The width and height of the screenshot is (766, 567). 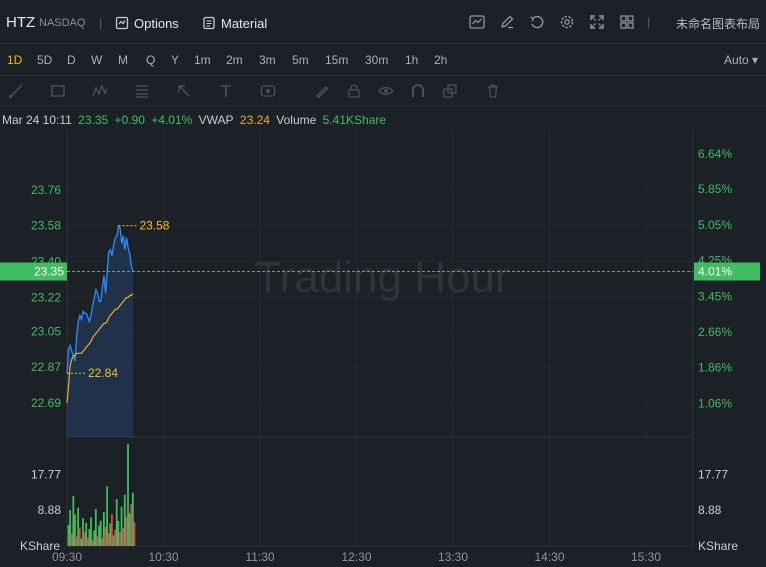 What do you see at coordinates (154, 226) in the screenshot?
I see `high-marker-label: 23.58` at bounding box center [154, 226].